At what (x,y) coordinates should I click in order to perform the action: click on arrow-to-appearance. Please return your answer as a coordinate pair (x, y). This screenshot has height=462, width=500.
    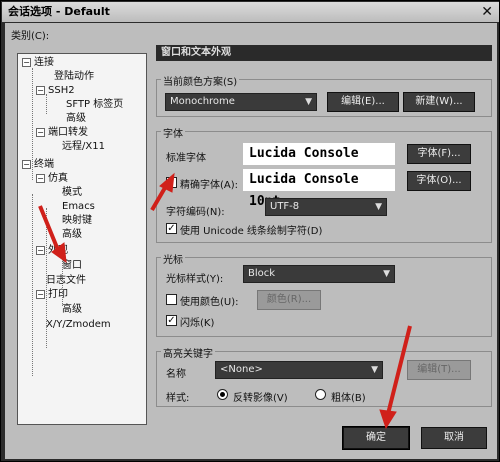
    Looking at the image, I should click on (49, 228).